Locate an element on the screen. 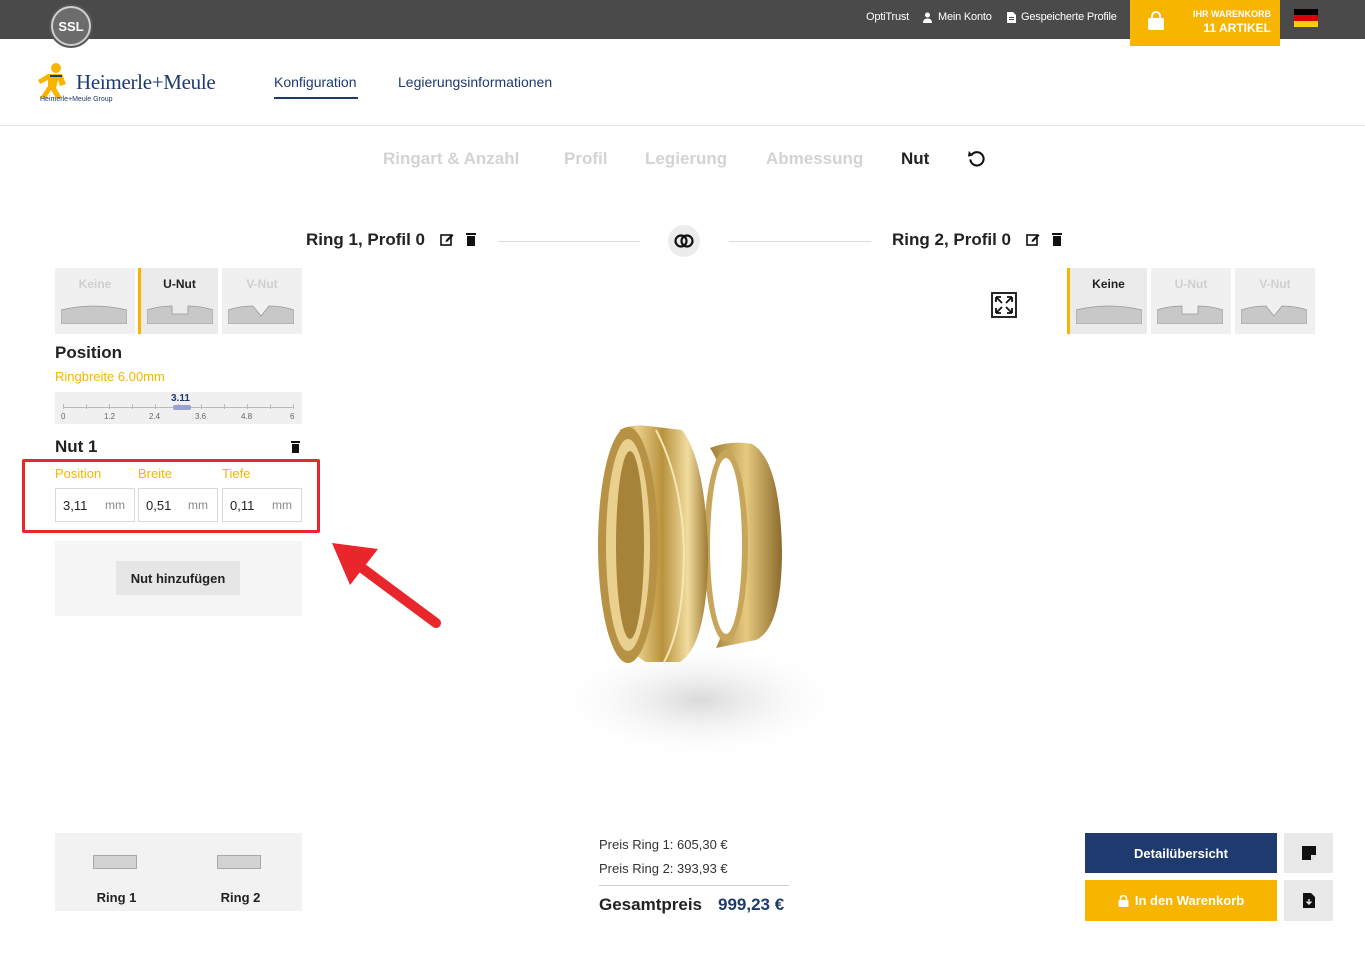 The height and width of the screenshot is (978, 1365). download-file-icon is located at coordinates (1308, 900).